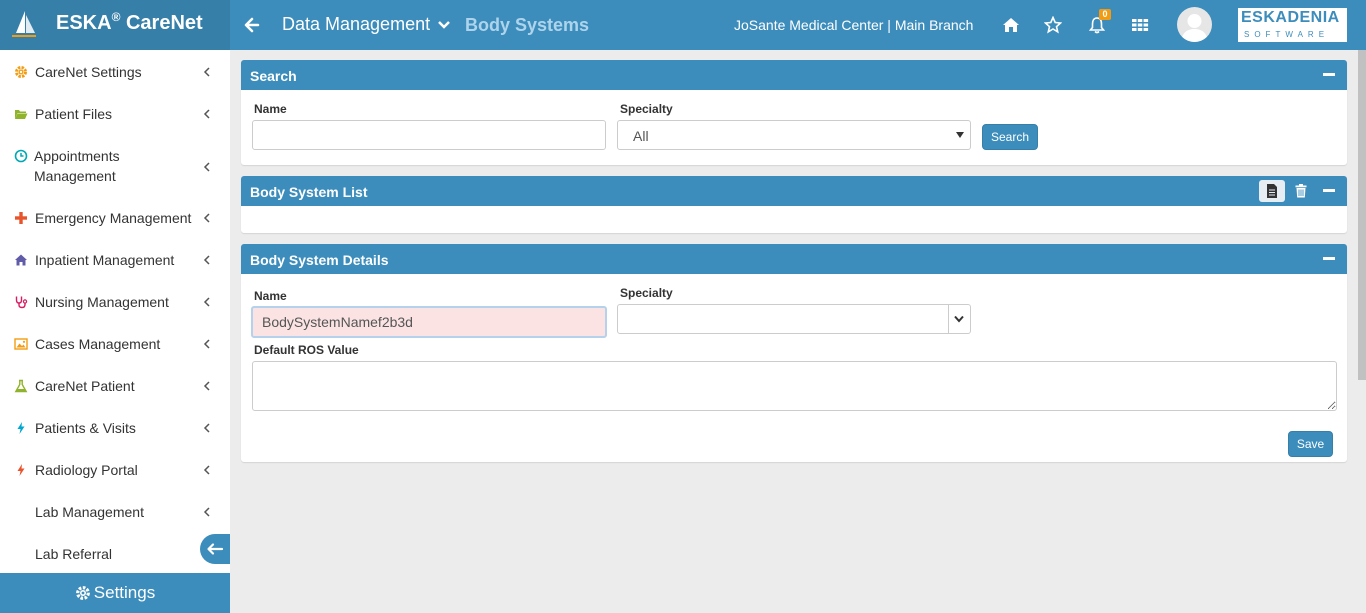 This screenshot has height=613, width=1366. What do you see at coordinates (1290, 17) in the screenshot?
I see `company-logo-line1: ESKADENIA` at bounding box center [1290, 17].